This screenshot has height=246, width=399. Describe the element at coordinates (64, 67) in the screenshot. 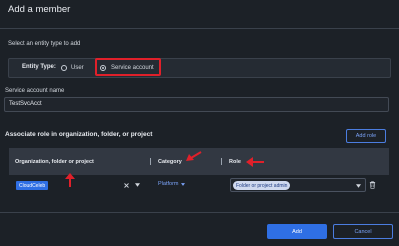

I see `radio-user-circle` at that location.